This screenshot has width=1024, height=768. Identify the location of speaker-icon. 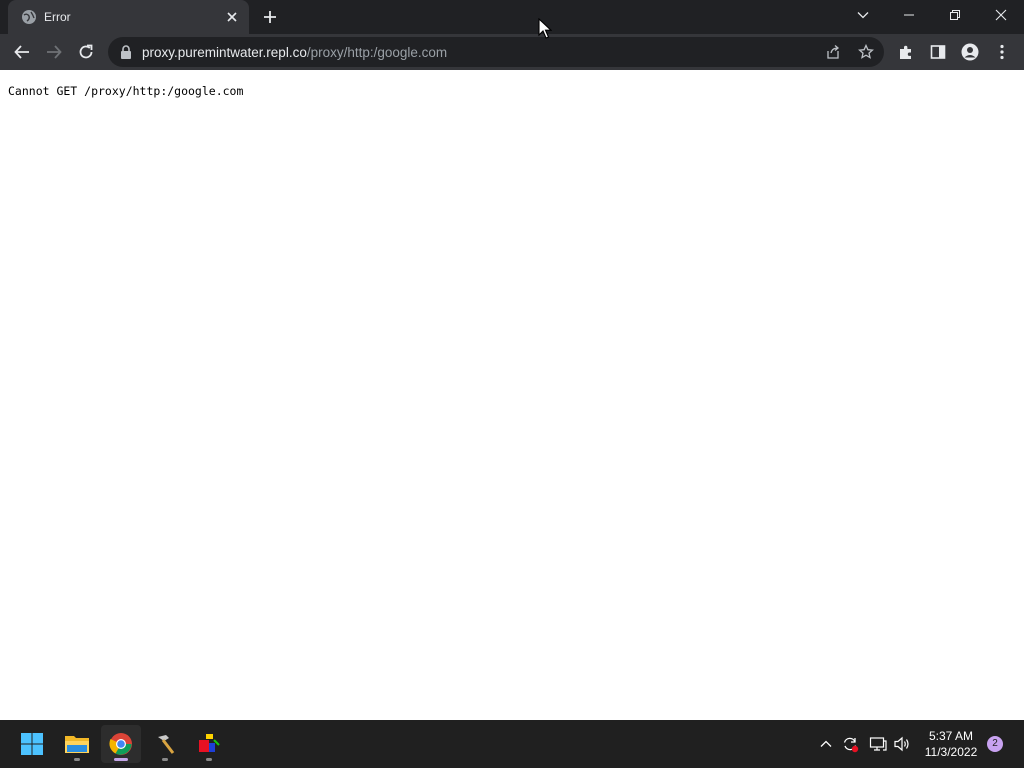
(901, 744).